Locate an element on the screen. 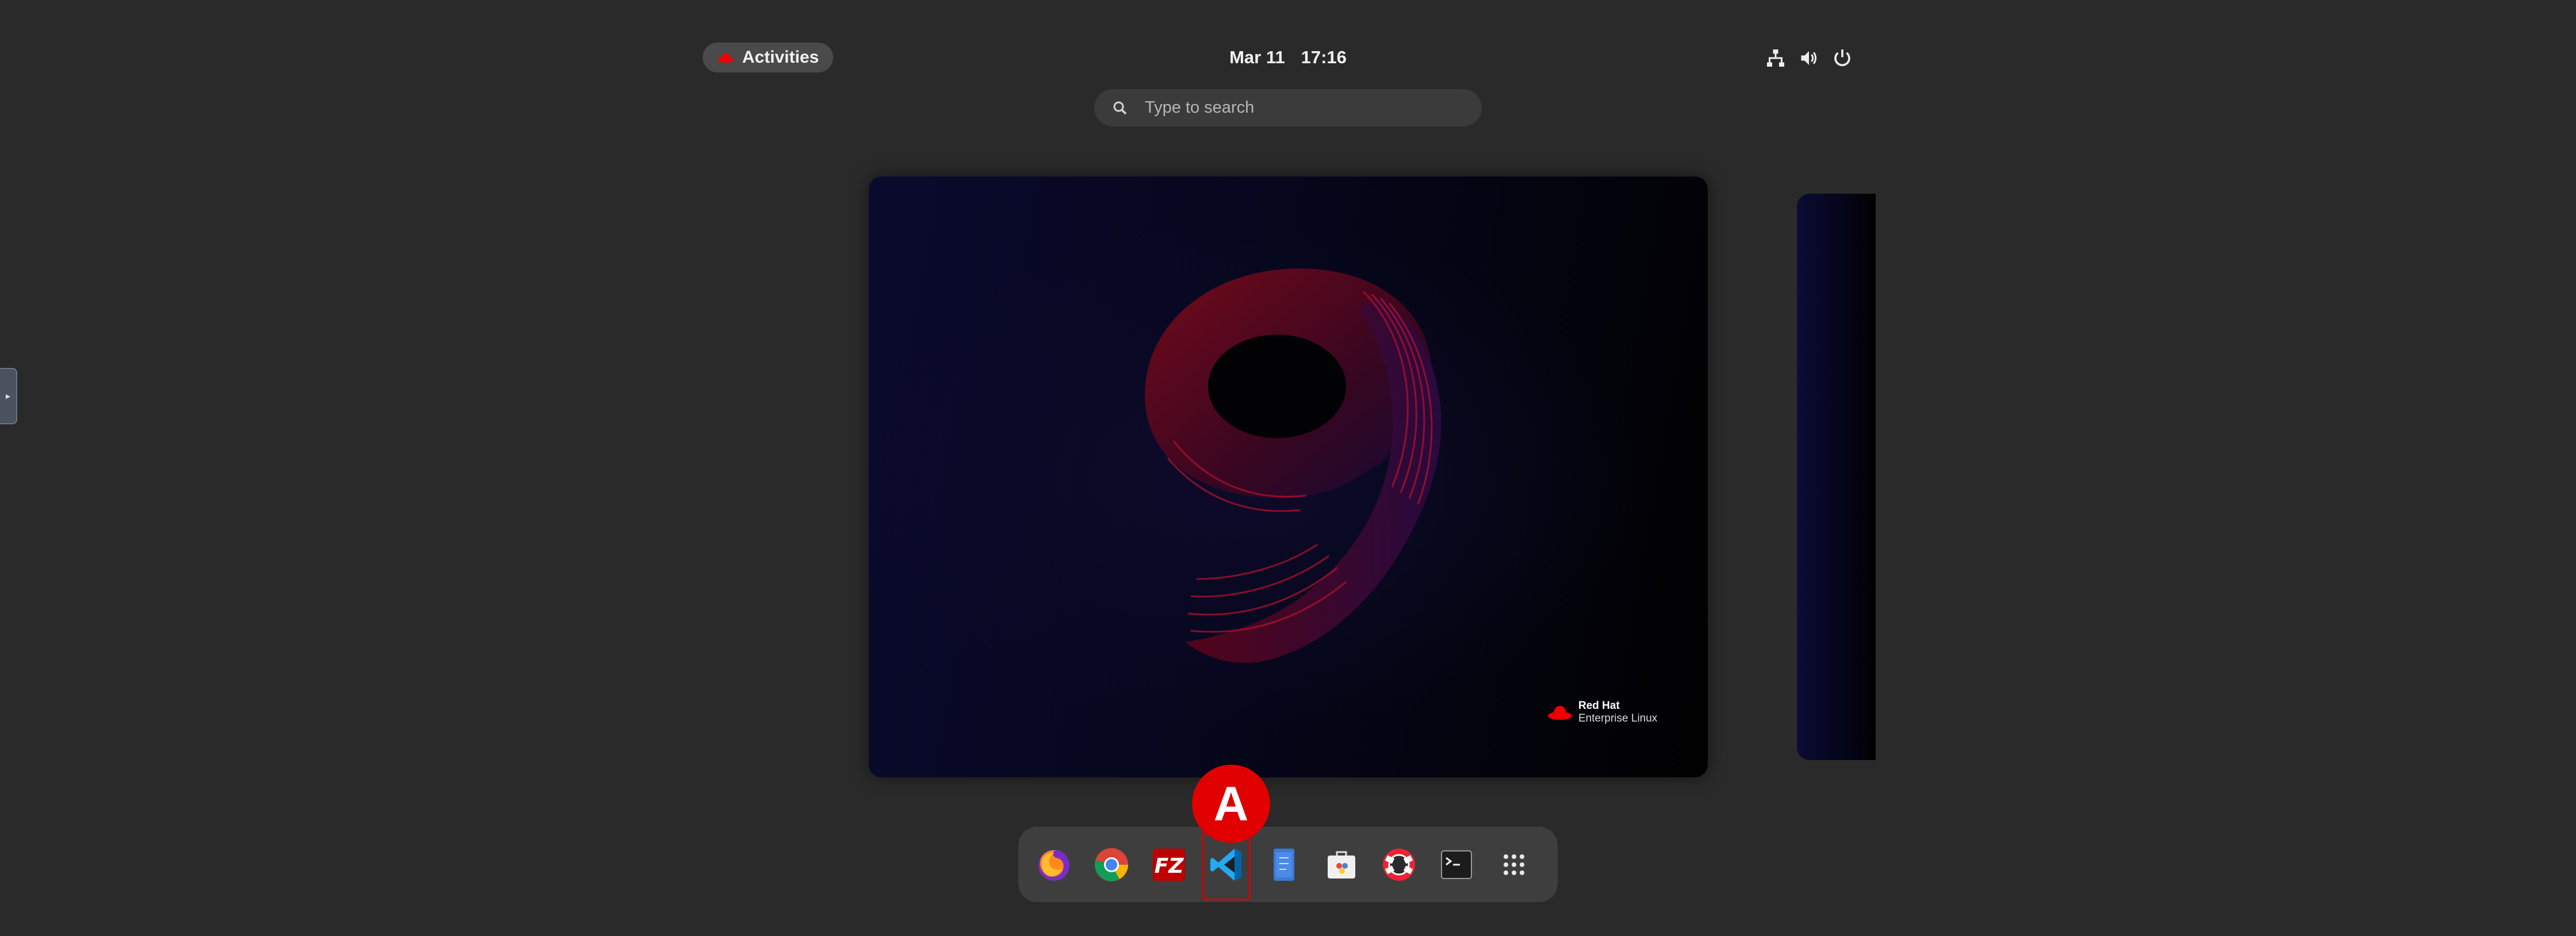  search-box is located at coordinates (1288, 107).